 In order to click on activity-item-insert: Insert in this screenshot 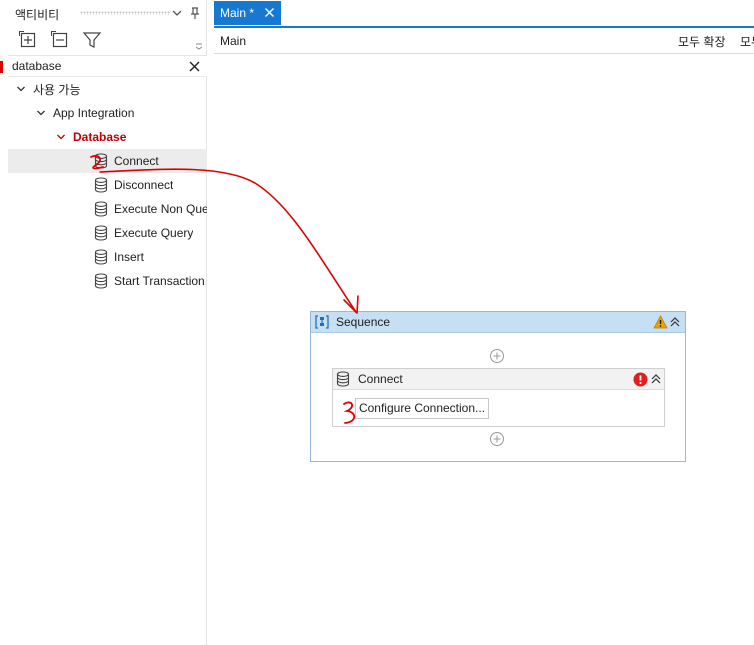, I will do `click(107, 257)`.